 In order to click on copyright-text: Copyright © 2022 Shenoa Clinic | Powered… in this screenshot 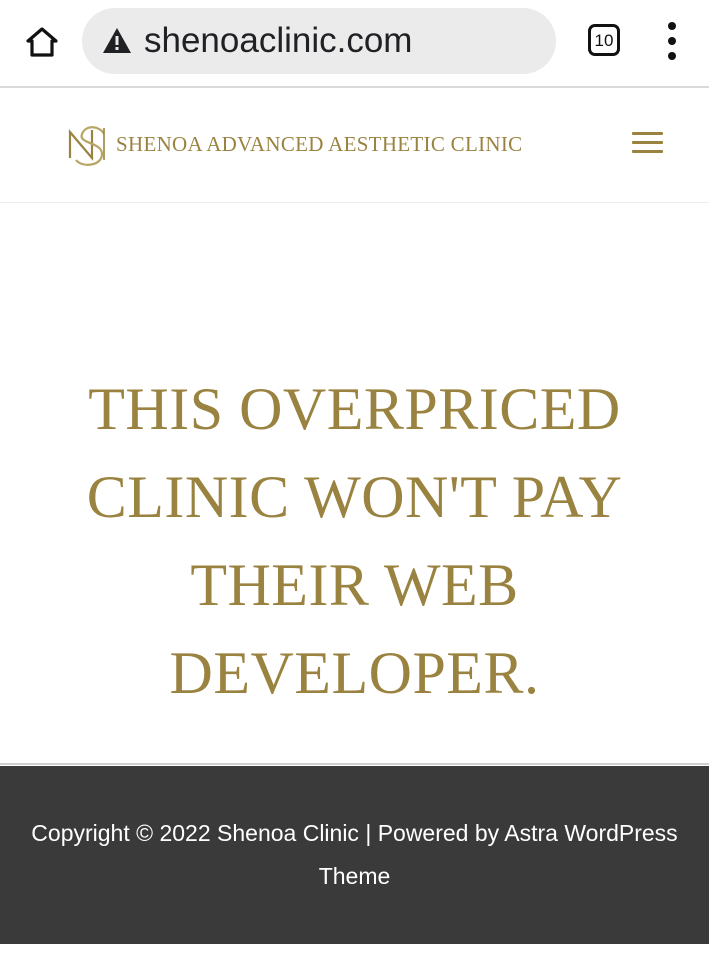, I will do `click(265, 833)`.